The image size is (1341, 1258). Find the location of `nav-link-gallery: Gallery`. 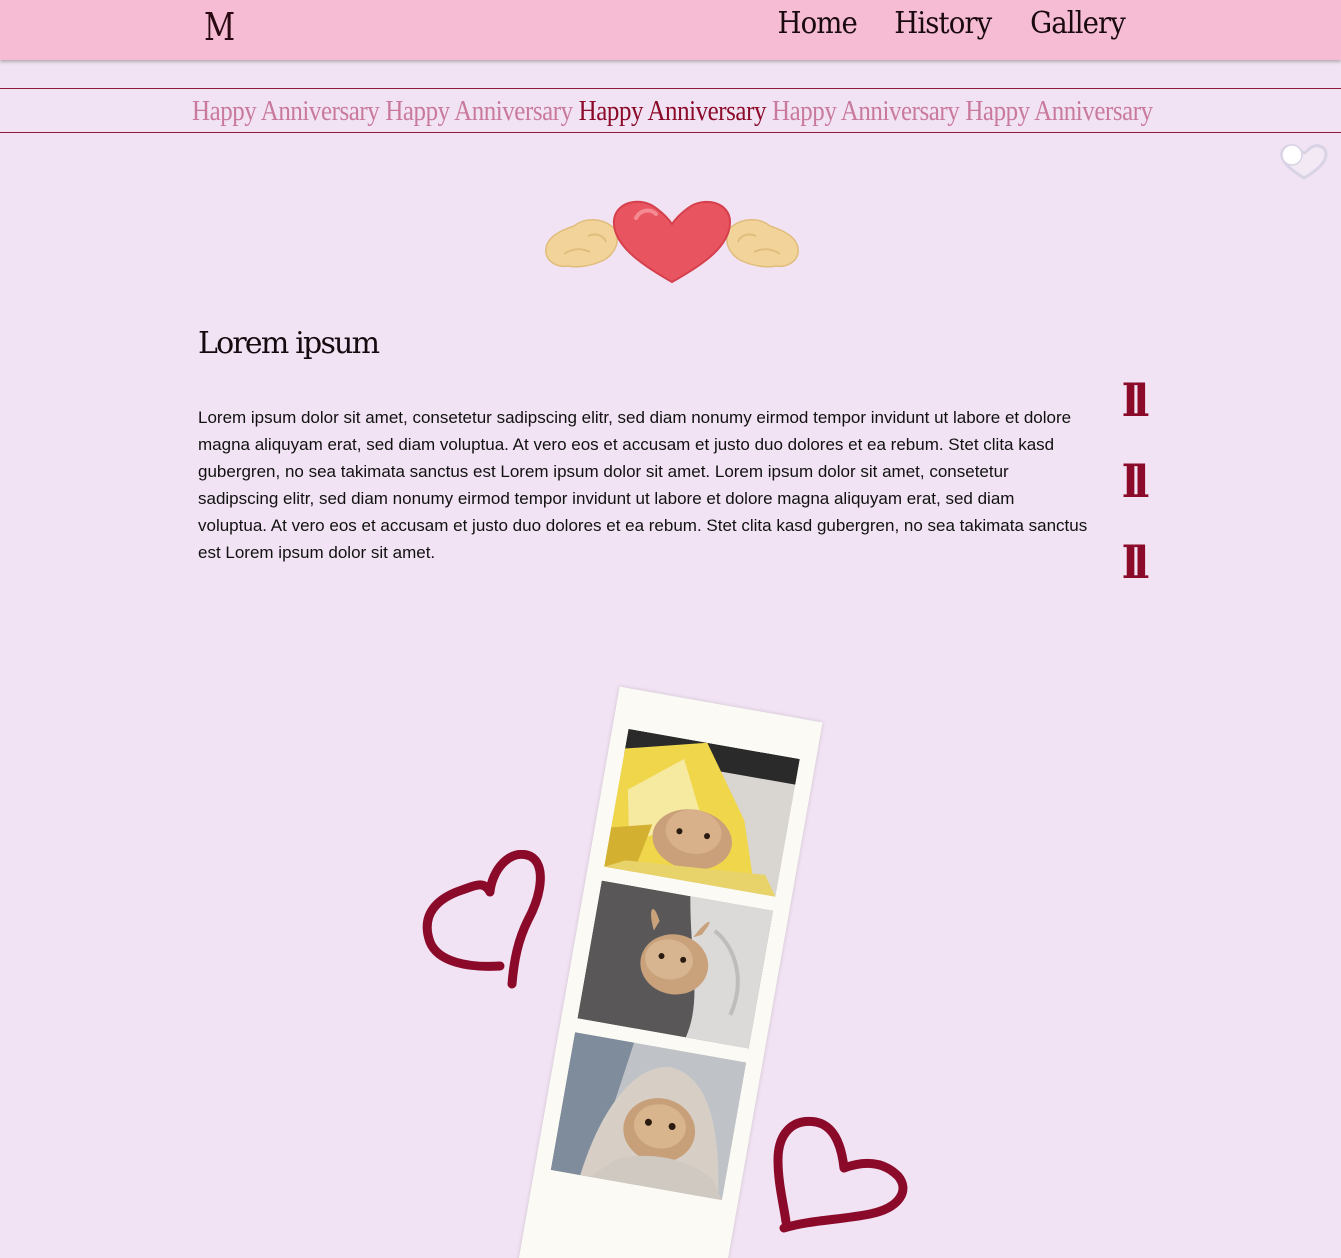

nav-link-gallery: Gallery is located at coordinates (1078, 24).